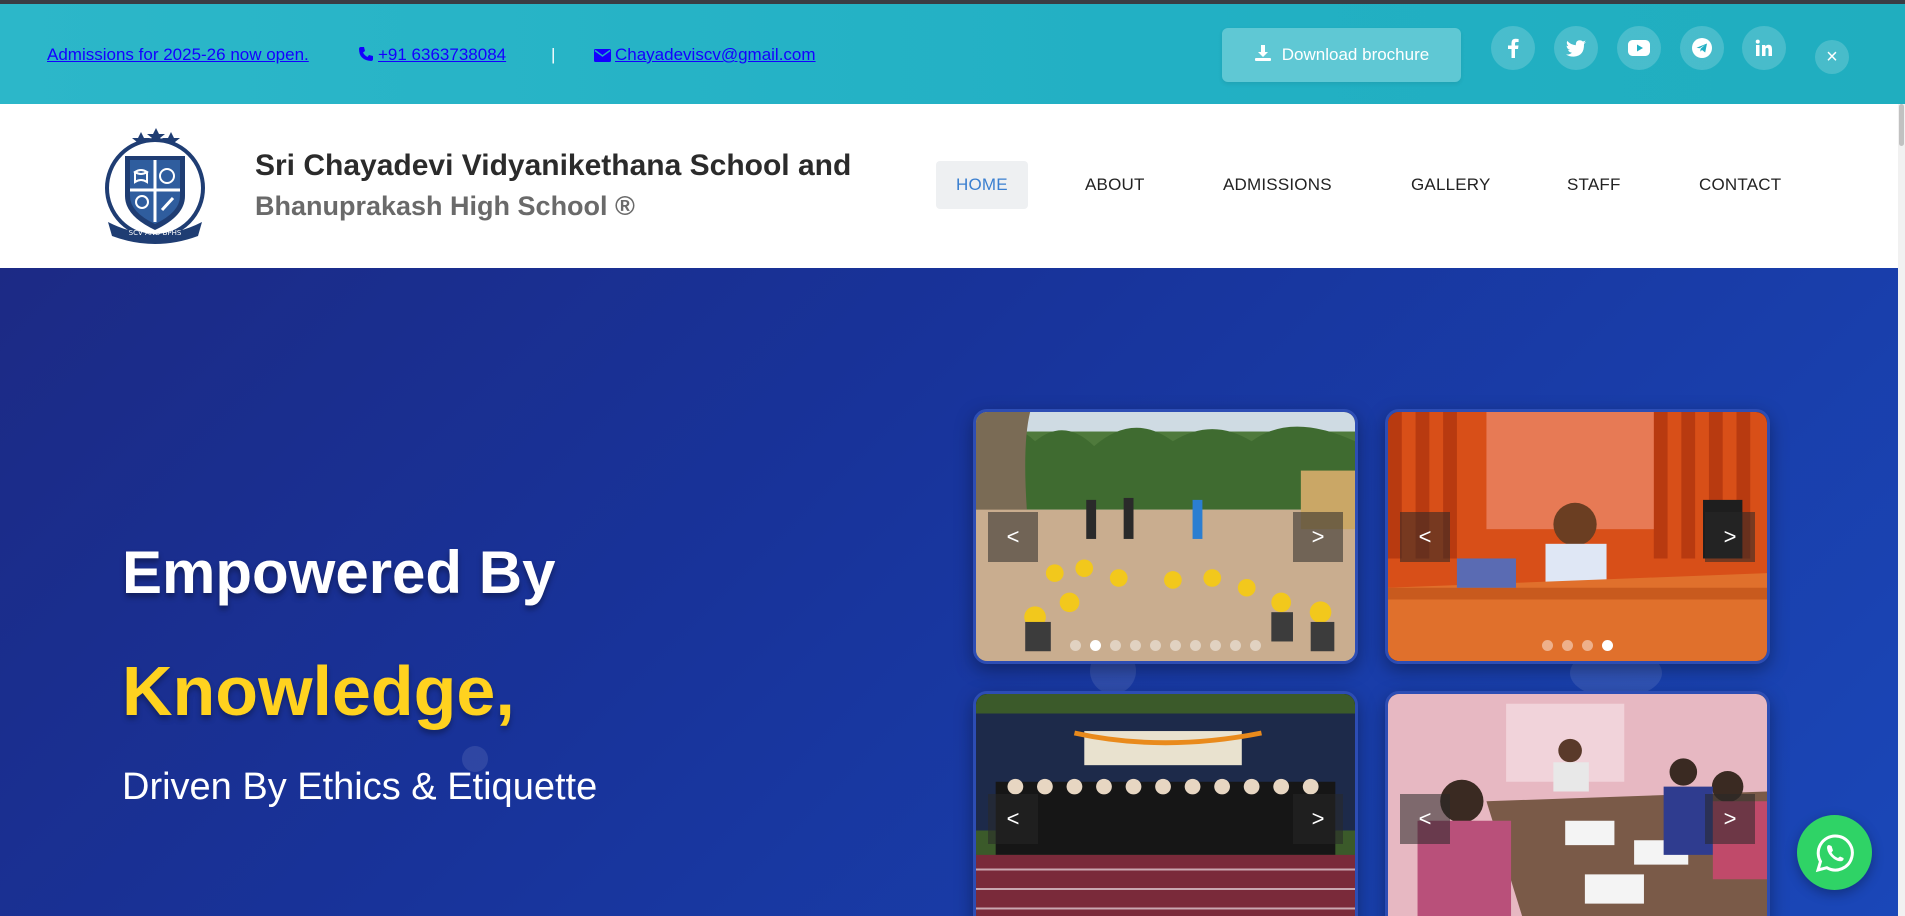 The image size is (1905, 916). Describe the element at coordinates (1901, 125) in the screenshot. I see `scrollbar-thumb` at that location.